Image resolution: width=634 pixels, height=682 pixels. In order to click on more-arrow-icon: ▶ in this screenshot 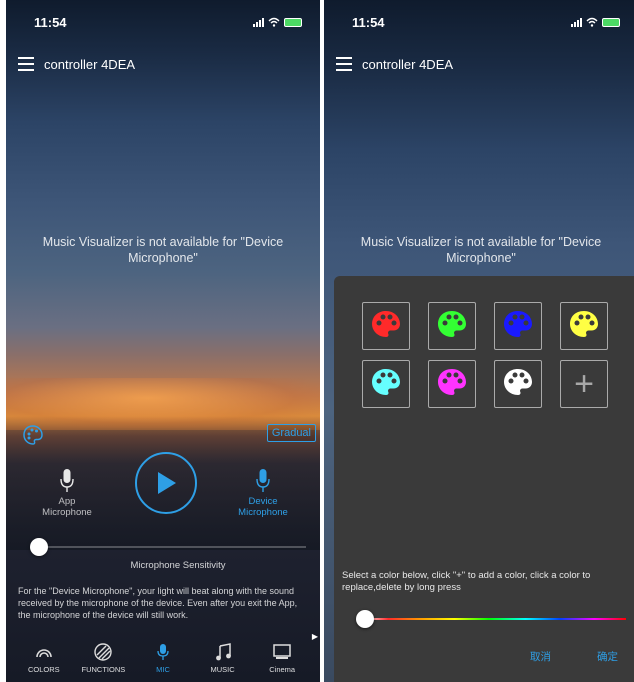, I will do `click(315, 636)`.